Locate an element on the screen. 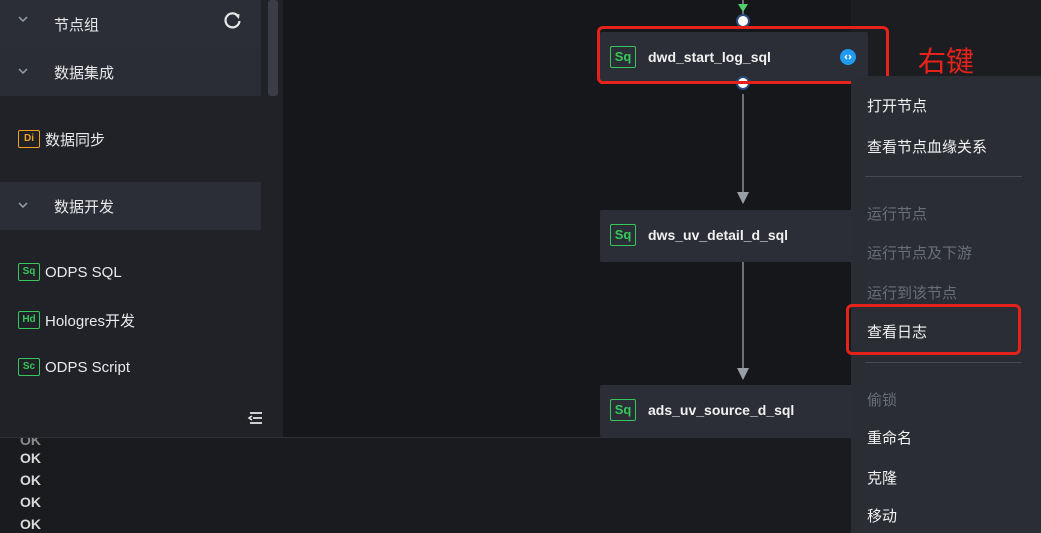 The image size is (1041, 533). sidebar-scrollbar is located at coordinates (273, 48).